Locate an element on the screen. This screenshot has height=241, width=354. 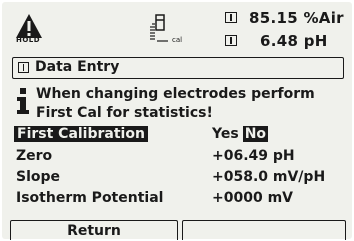
zero-value: +06.49 pH is located at coordinates (253, 156).